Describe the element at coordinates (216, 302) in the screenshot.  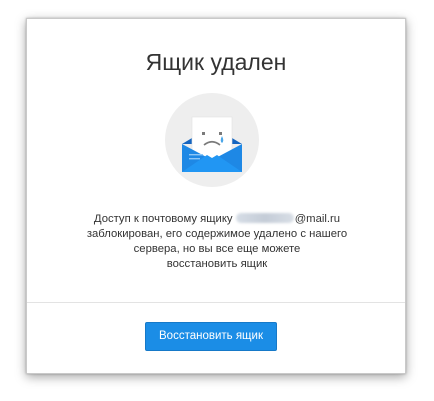
I see `dialog-divider` at that location.